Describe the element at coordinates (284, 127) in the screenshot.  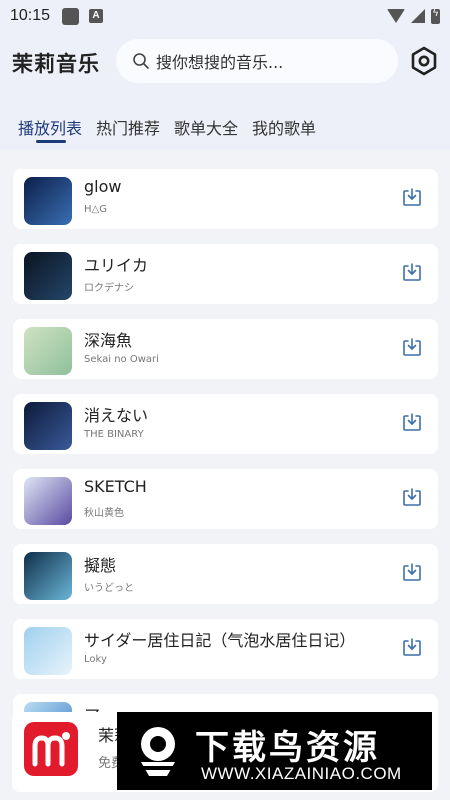
I see `tab-my-playlists: 我的歌单` at that location.